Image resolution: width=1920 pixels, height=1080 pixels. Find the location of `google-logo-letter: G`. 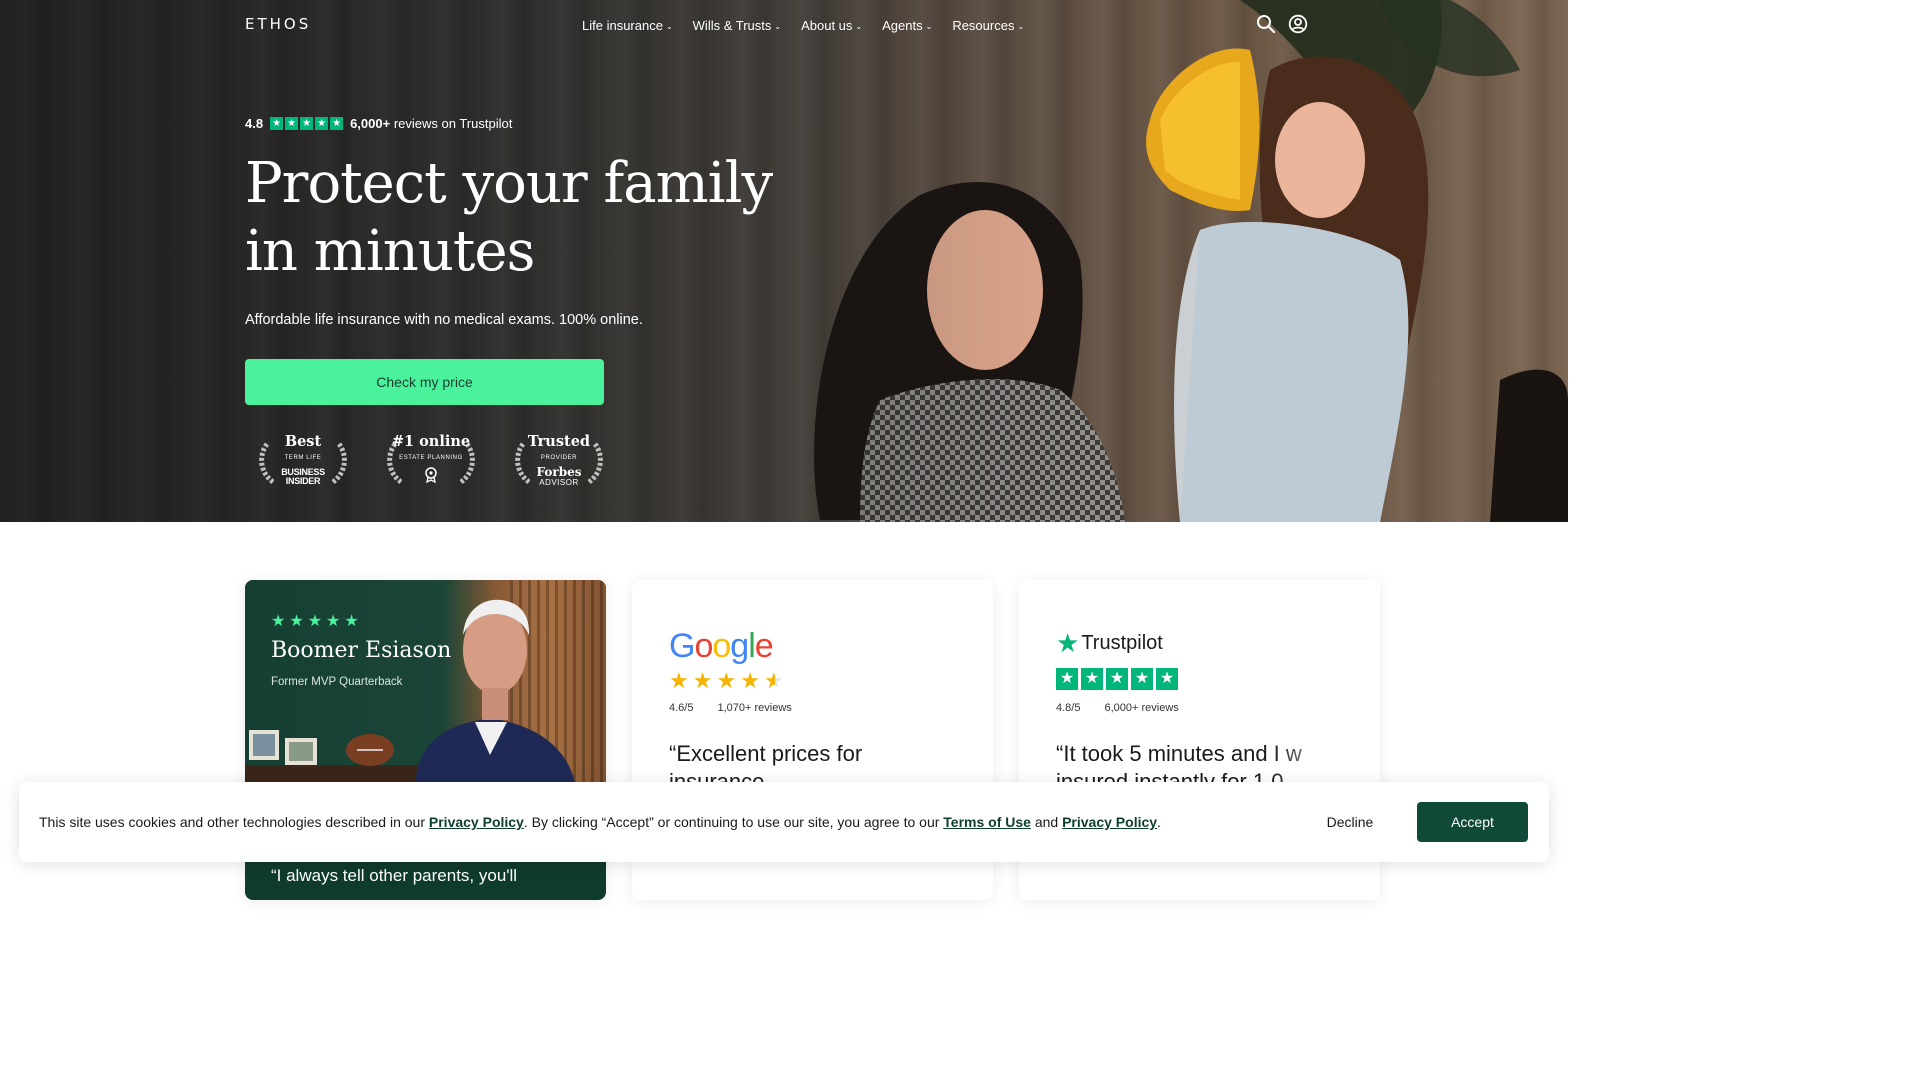

google-logo-letter: G is located at coordinates (682, 646).